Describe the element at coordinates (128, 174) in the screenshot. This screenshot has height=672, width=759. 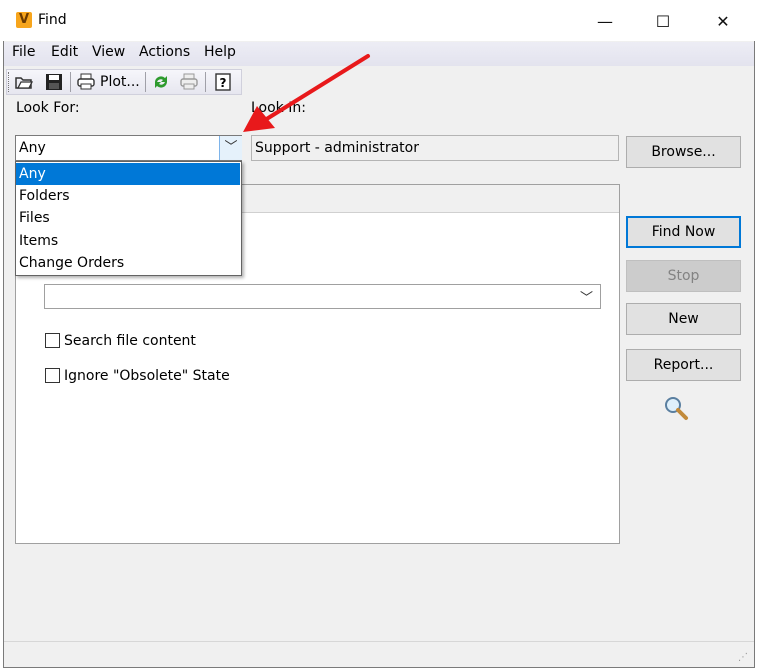
I see `dropdown-option-any: Any` at that location.